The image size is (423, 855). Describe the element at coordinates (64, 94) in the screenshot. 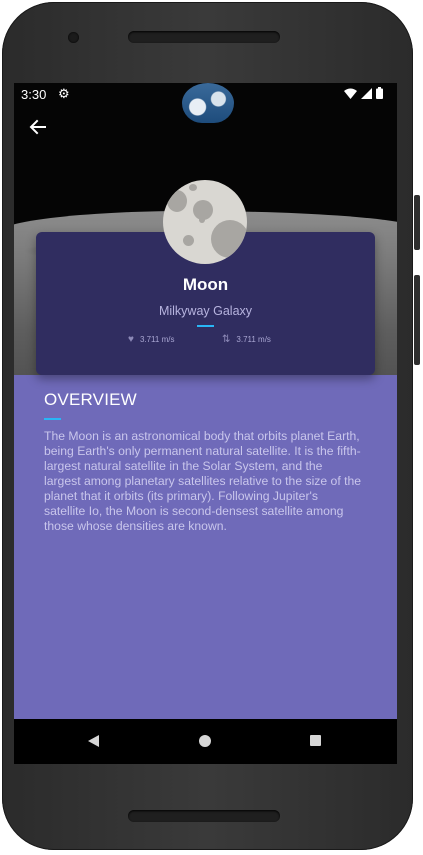

I see `settings-icon: ⚙` at that location.